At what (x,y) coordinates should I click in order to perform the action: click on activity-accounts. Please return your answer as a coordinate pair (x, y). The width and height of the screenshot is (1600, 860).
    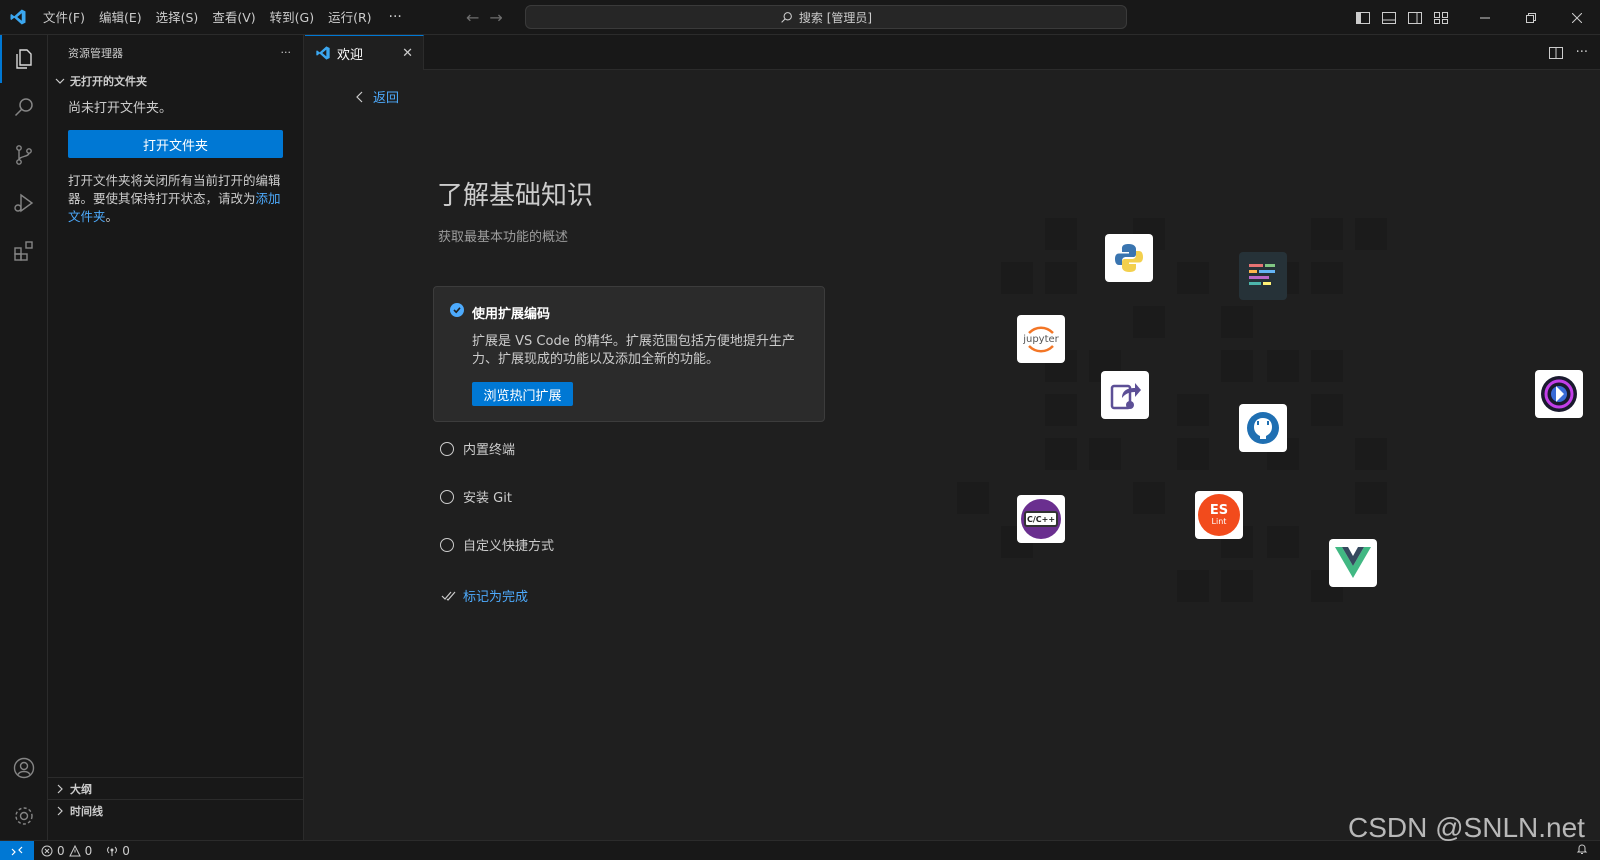
    Looking at the image, I should click on (24, 768).